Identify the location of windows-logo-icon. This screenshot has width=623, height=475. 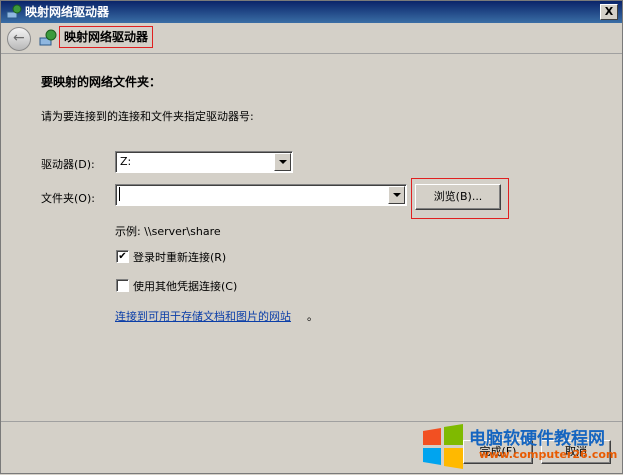
(443, 446).